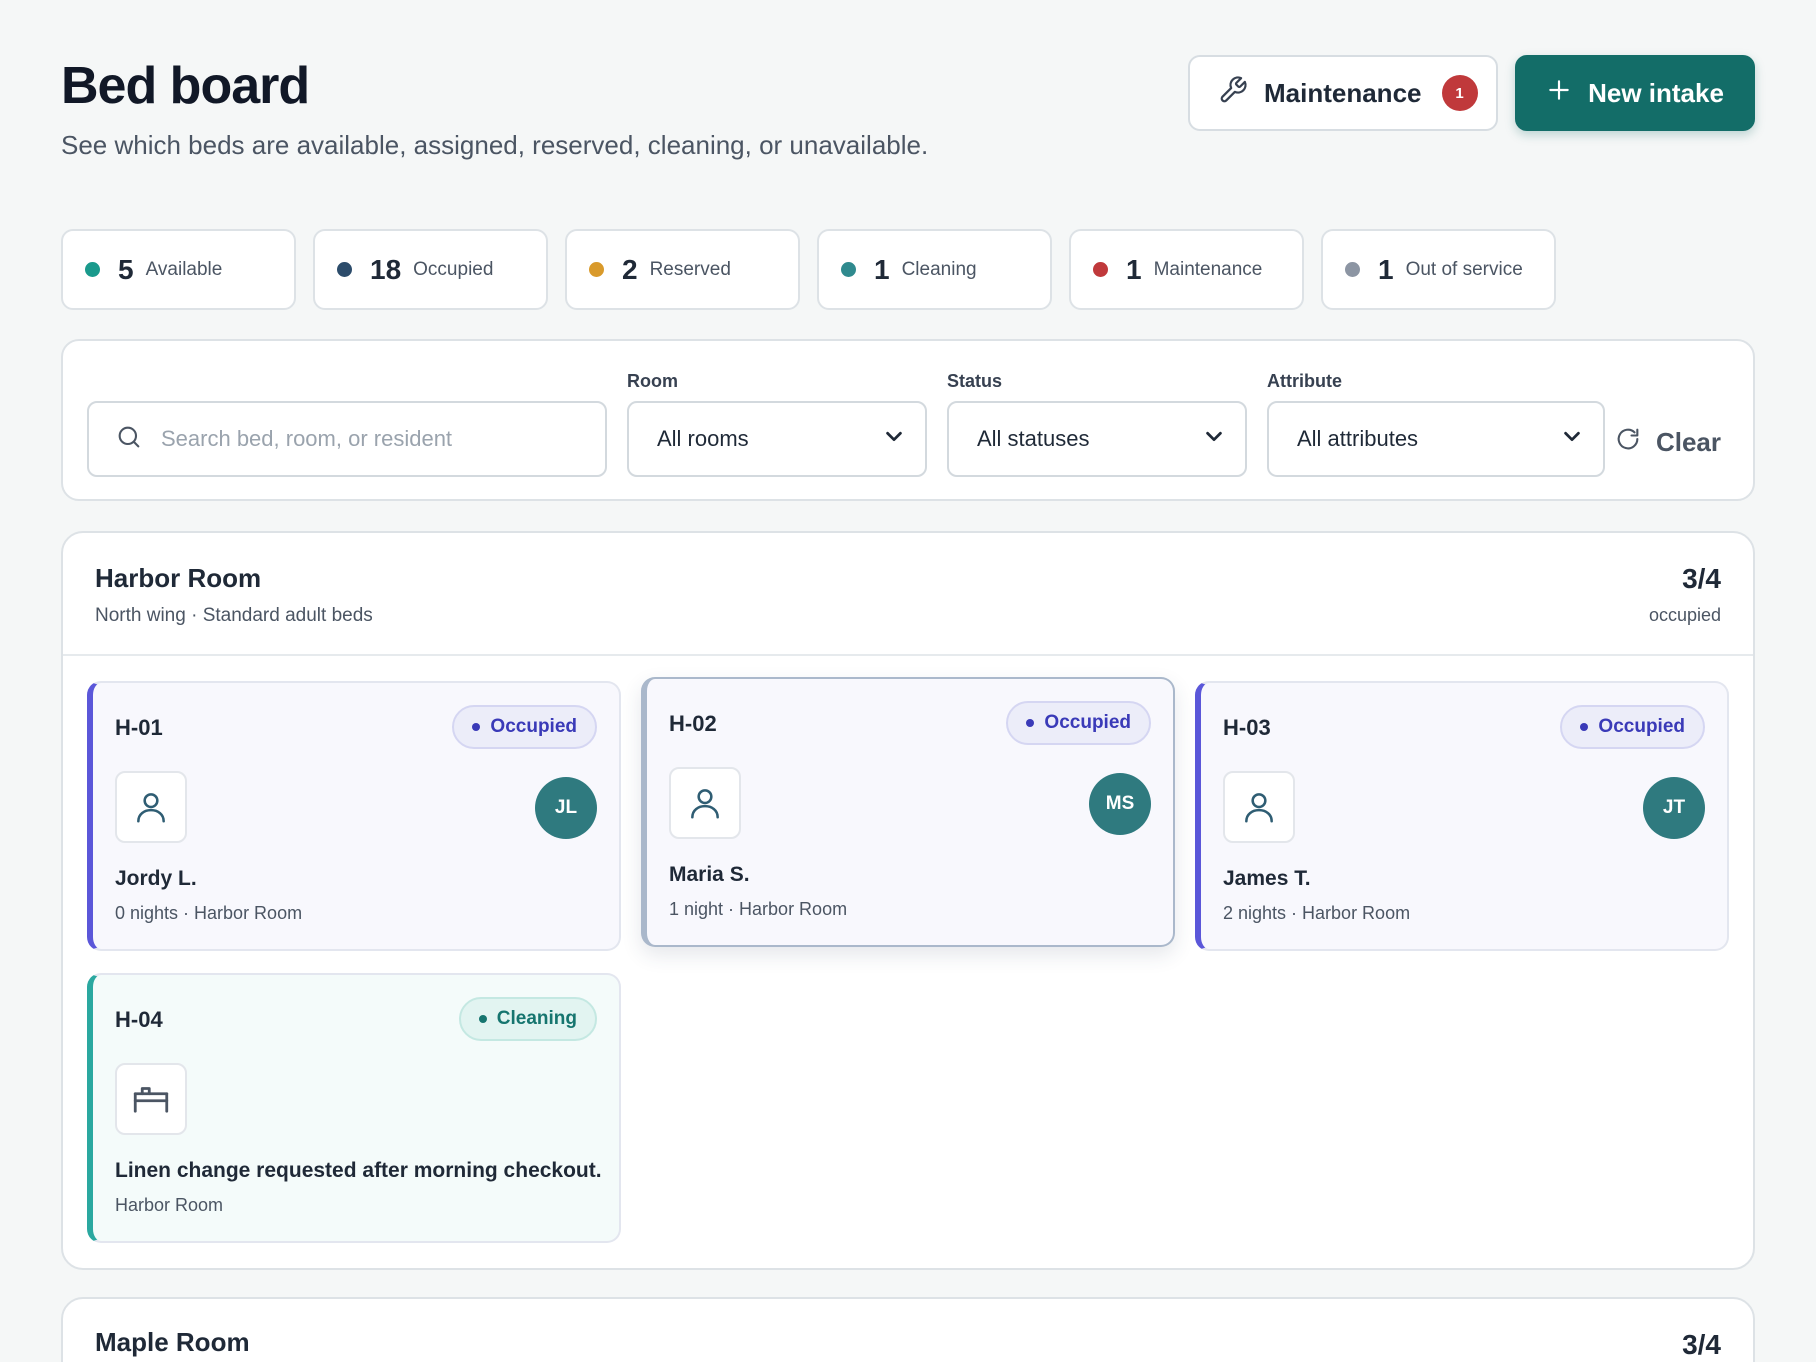 The width and height of the screenshot is (1816, 1362). What do you see at coordinates (1459, 93) in the screenshot?
I see `maintenance-count-badge: 1` at bounding box center [1459, 93].